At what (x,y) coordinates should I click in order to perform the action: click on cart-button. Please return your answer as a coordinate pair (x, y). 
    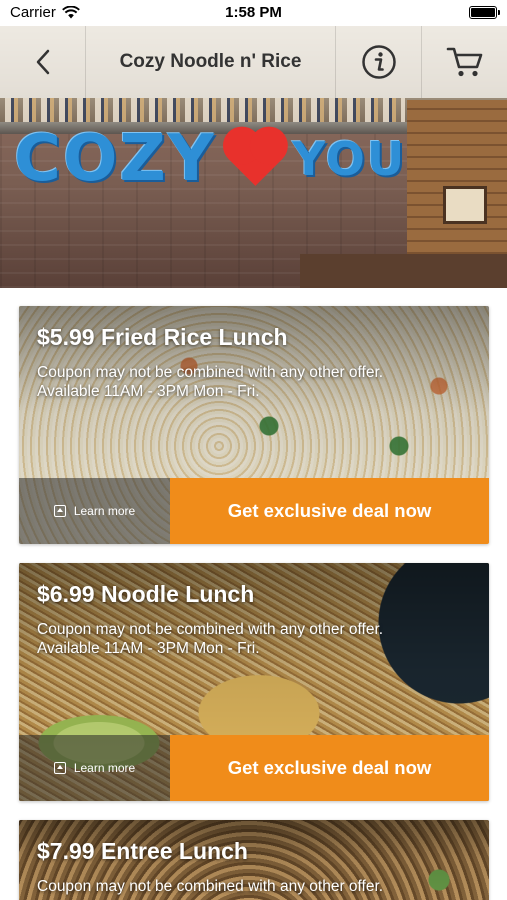
    Looking at the image, I should click on (464, 62).